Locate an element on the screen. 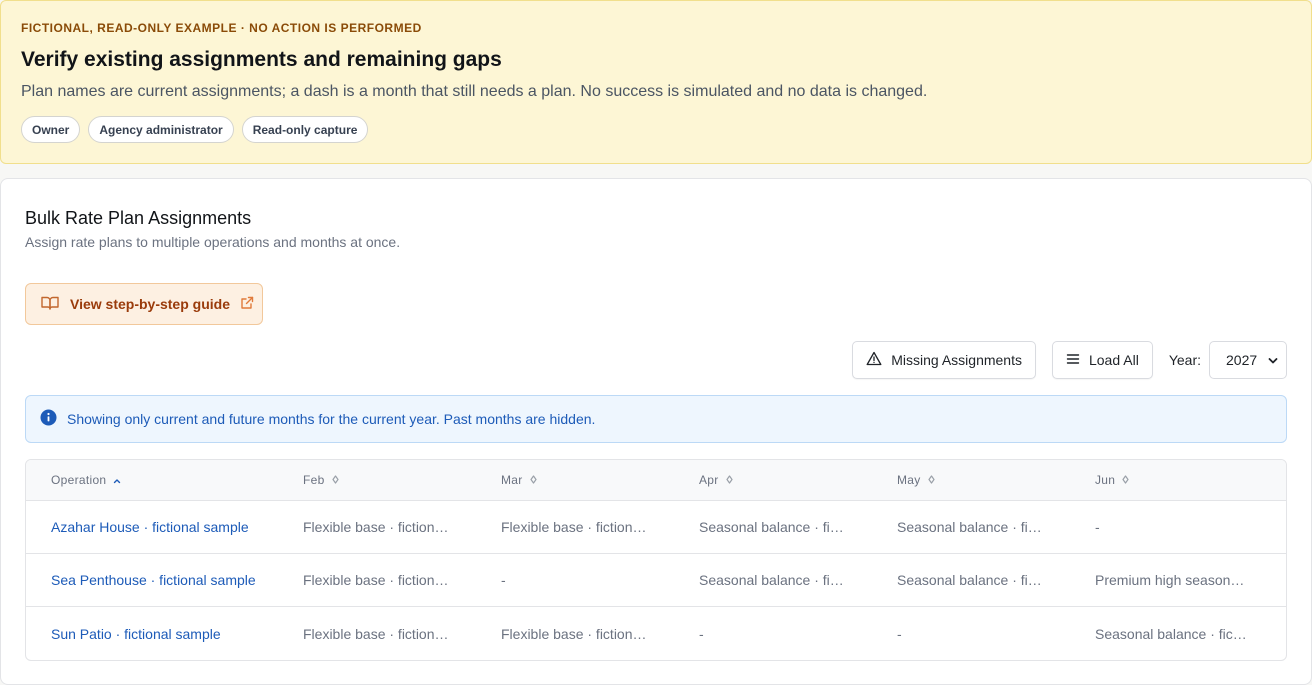 The width and height of the screenshot is (1312, 685). missing-assignments-label: Missing Assignments is located at coordinates (956, 360).